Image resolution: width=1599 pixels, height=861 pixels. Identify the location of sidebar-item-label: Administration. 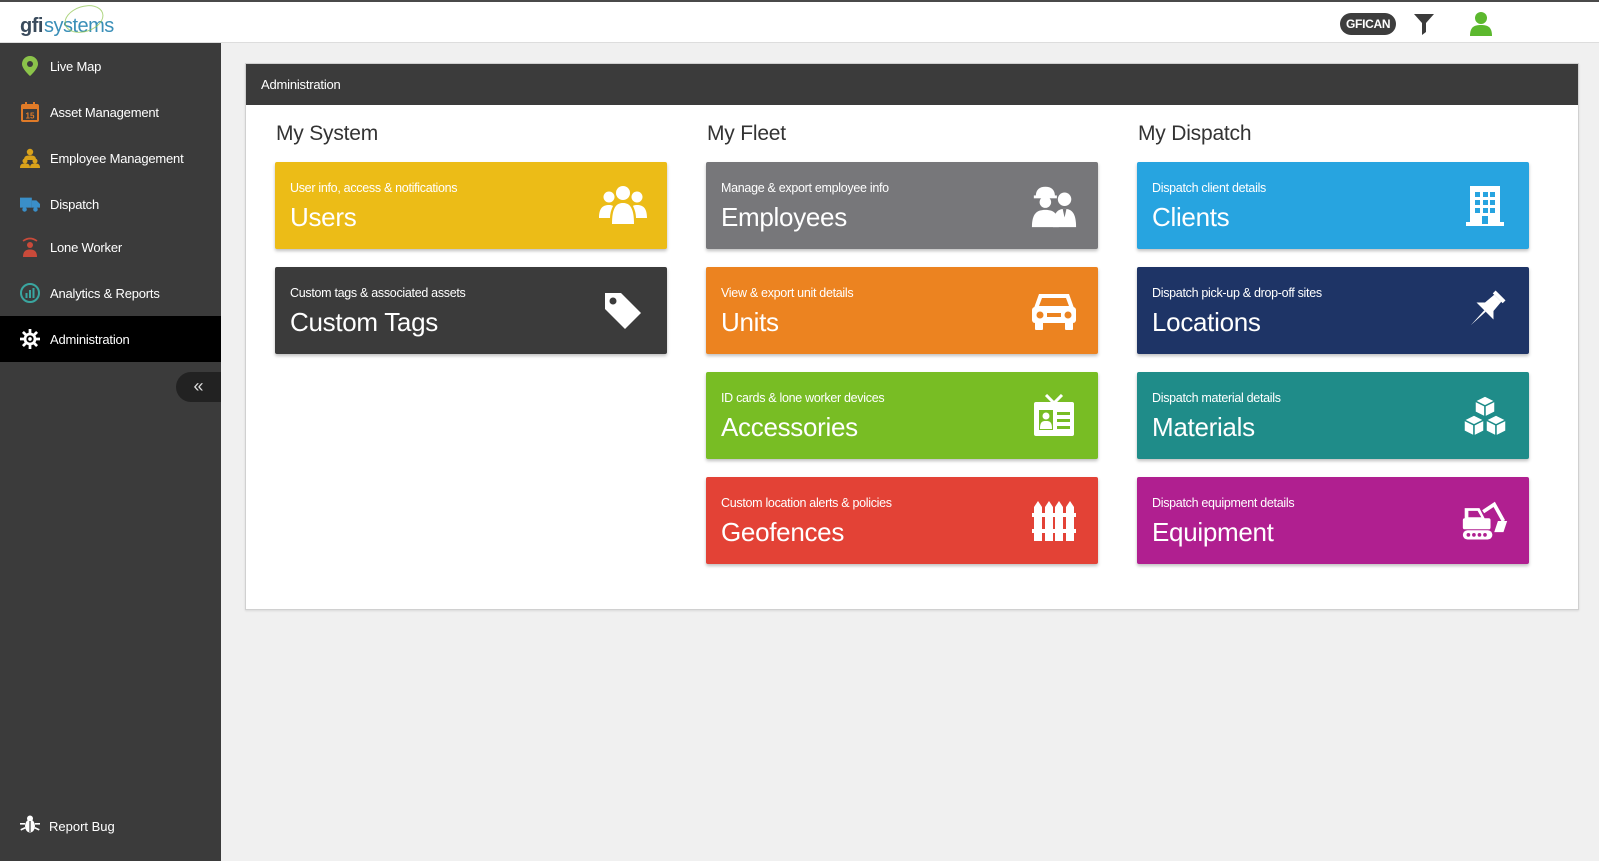
(90, 339).